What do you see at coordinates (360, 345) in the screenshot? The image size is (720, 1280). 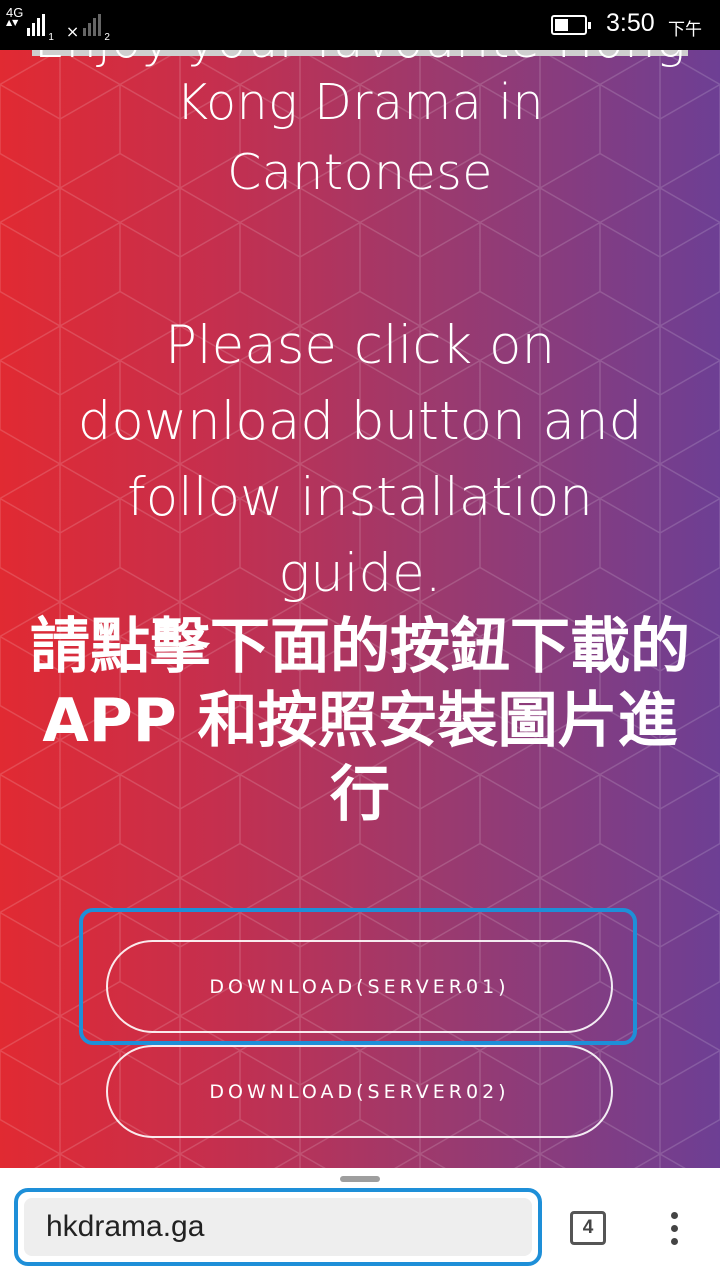 I see `instruction-line-1: Please click on` at bounding box center [360, 345].